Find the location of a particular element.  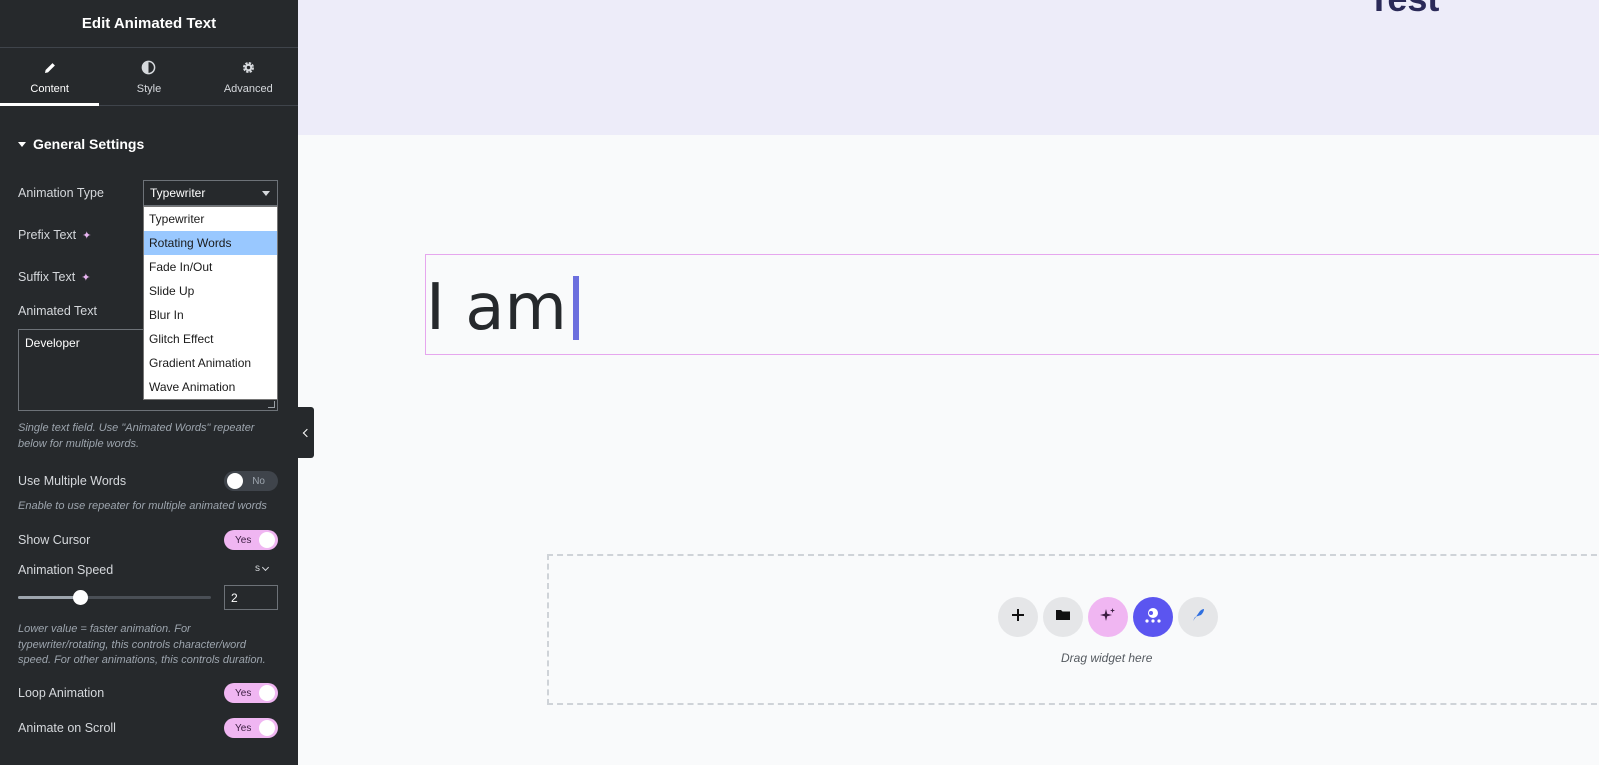

dropdown-option: Glitch Effect is located at coordinates (210, 339).